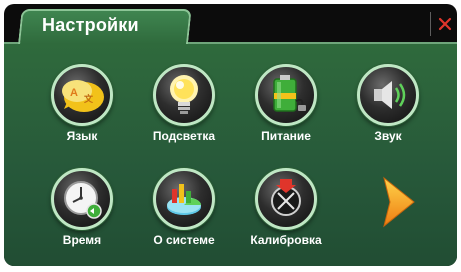 Image resolution: width=461 pixels, height=272 pixels. I want to click on close-separator, so click(430, 24).